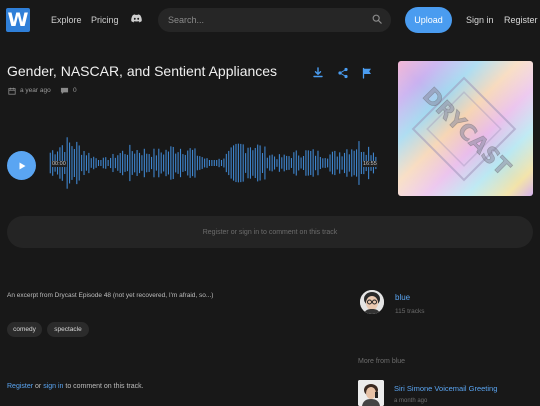  What do you see at coordinates (370, 164) in the screenshot?
I see `time-end: 16:55` at bounding box center [370, 164].